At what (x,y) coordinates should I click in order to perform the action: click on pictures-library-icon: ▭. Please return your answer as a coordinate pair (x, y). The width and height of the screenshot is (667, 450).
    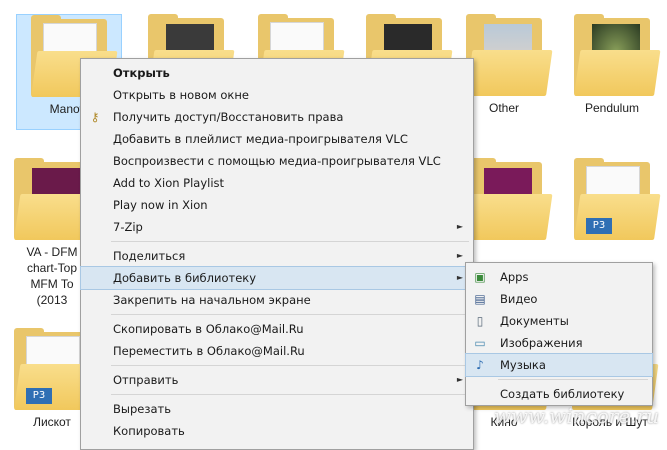
    Looking at the image, I should click on (480, 343).